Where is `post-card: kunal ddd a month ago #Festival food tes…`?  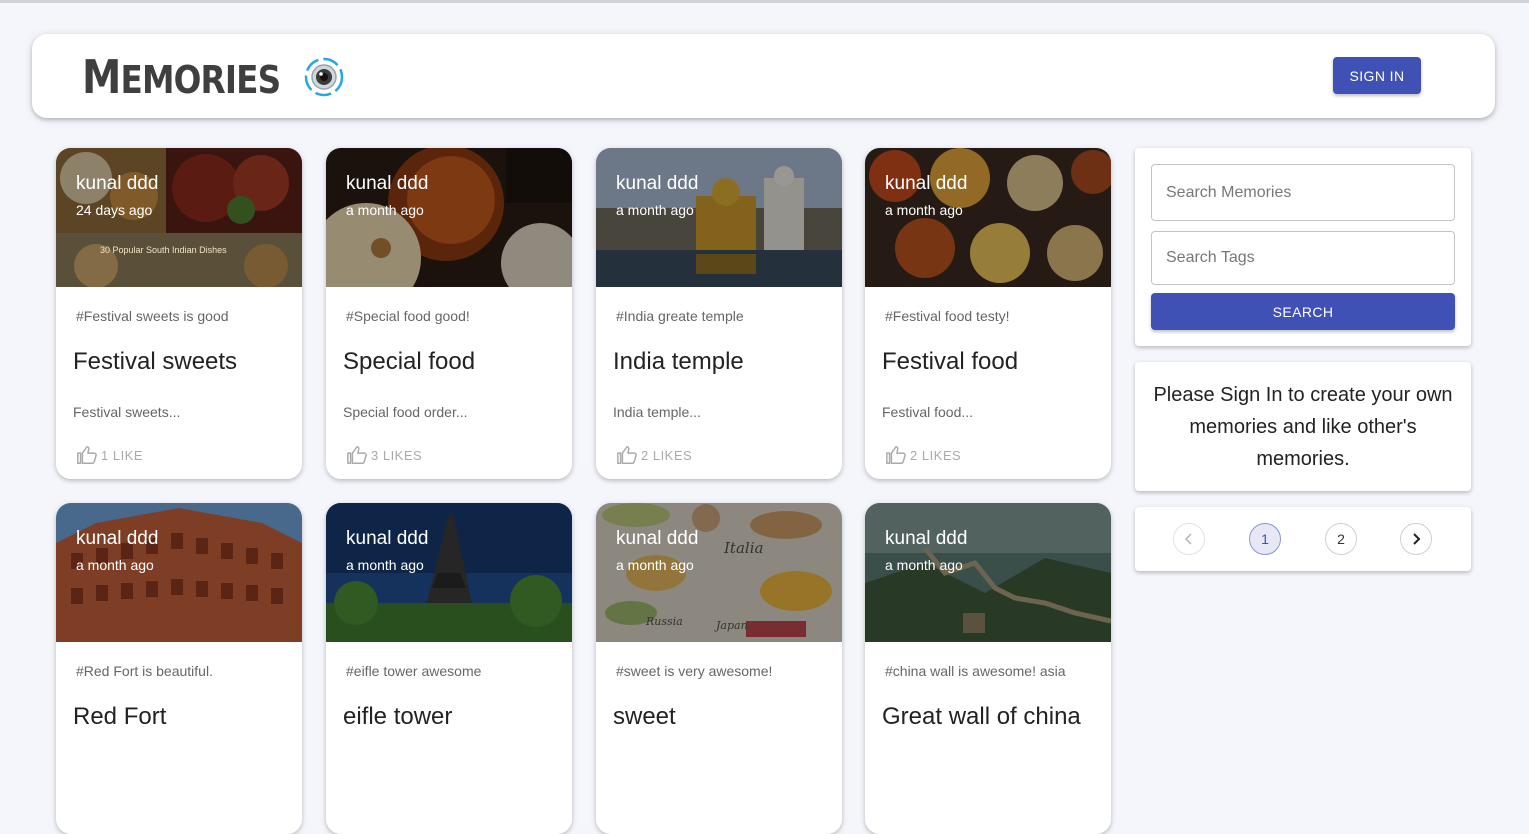
post-card: kunal ddd a month ago #Festival food tes… is located at coordinates (988, 313).